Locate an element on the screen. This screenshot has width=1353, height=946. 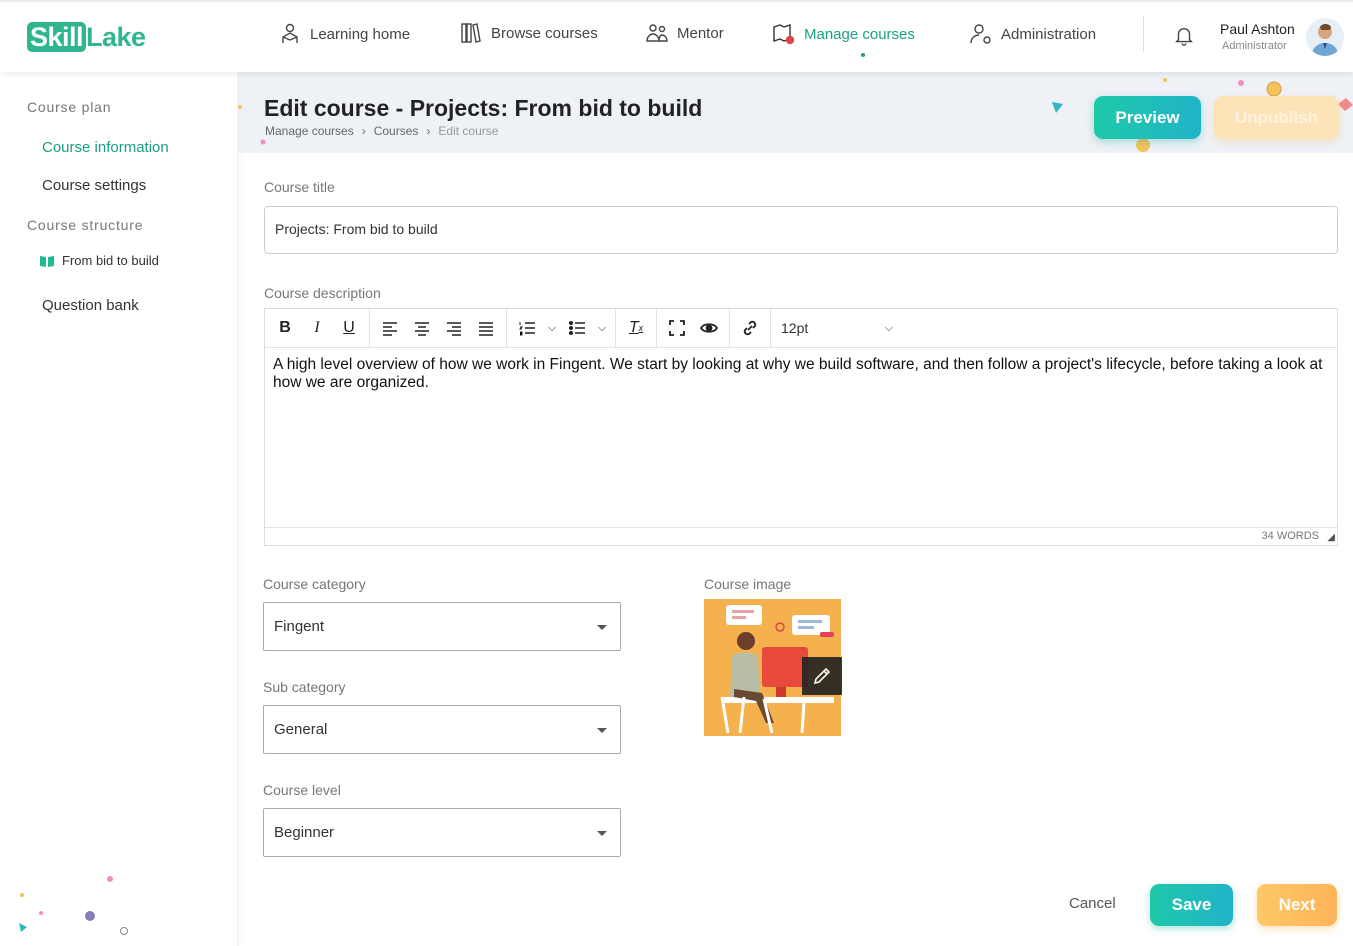
link-icon is located at coordinates (750, 328).